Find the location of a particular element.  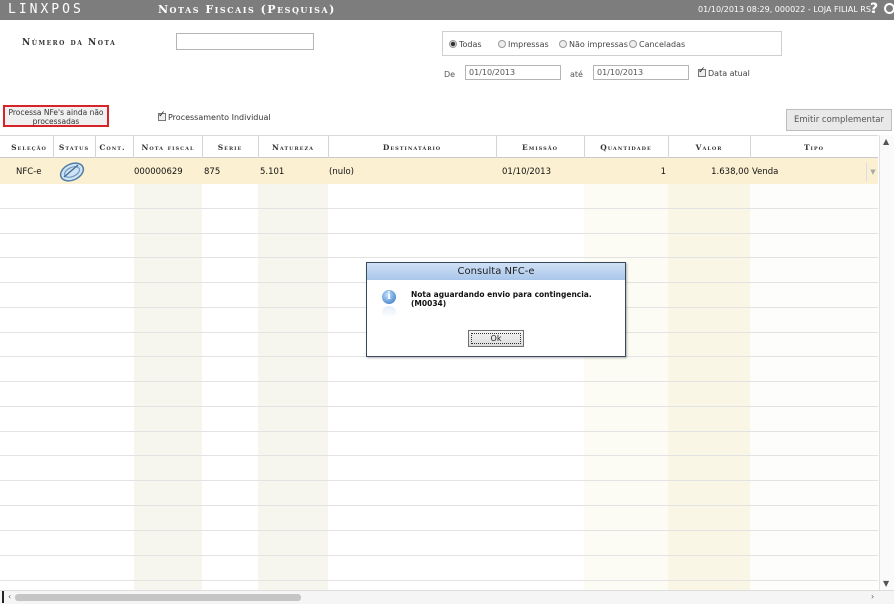

scroll-left-icon: ‹ is located at coordinates (9, 596).